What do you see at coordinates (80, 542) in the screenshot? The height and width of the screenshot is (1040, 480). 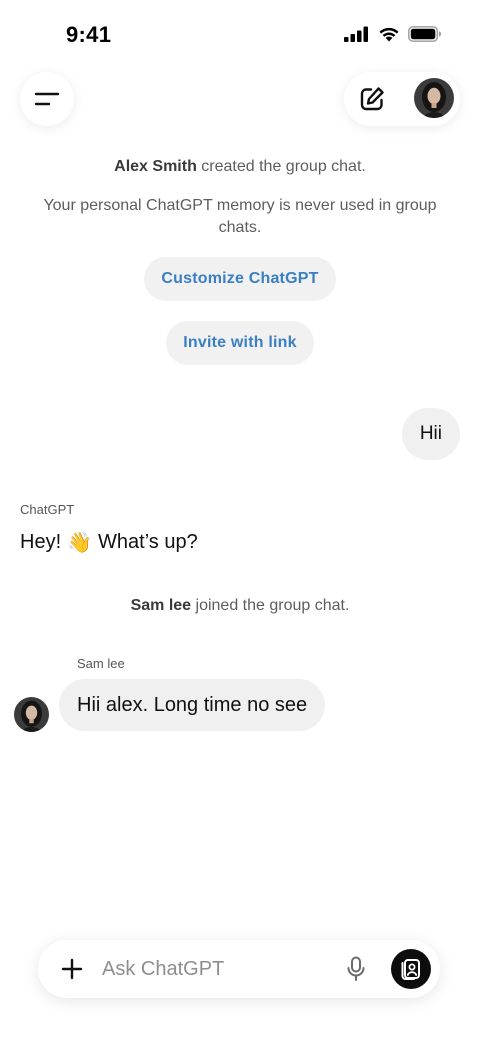 I see `waving-hand-emoji: 👋` at bounding box center [80, 542].